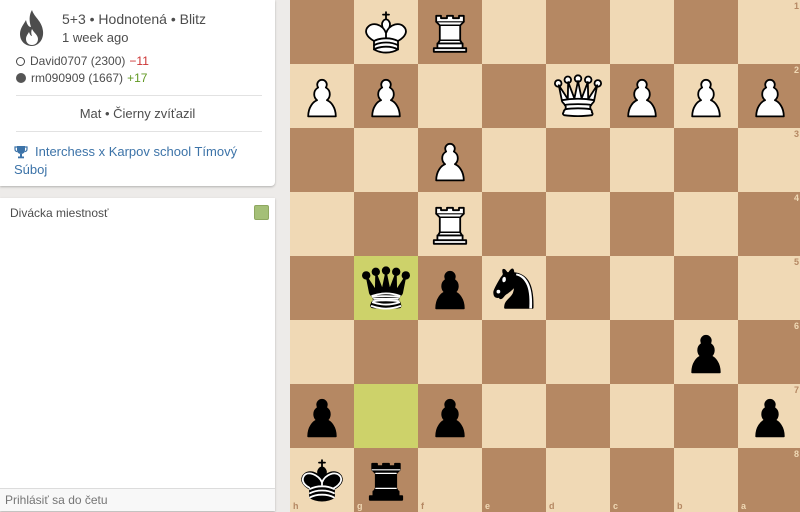 The image size is (800, 512). Describe the element at coordinates (386, 160) in the screenshot. I see `square-g3` at that location.